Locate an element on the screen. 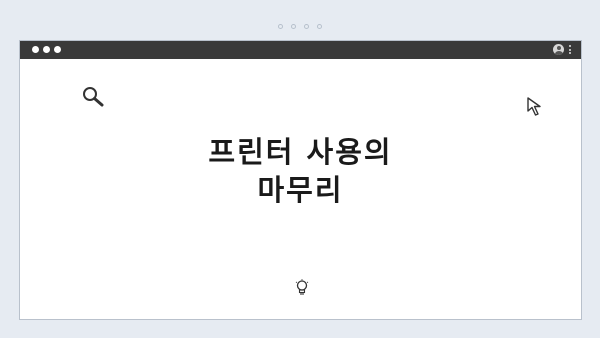  page-title-line-1: 프린터 사용의 is located at coordinates (300, 152).